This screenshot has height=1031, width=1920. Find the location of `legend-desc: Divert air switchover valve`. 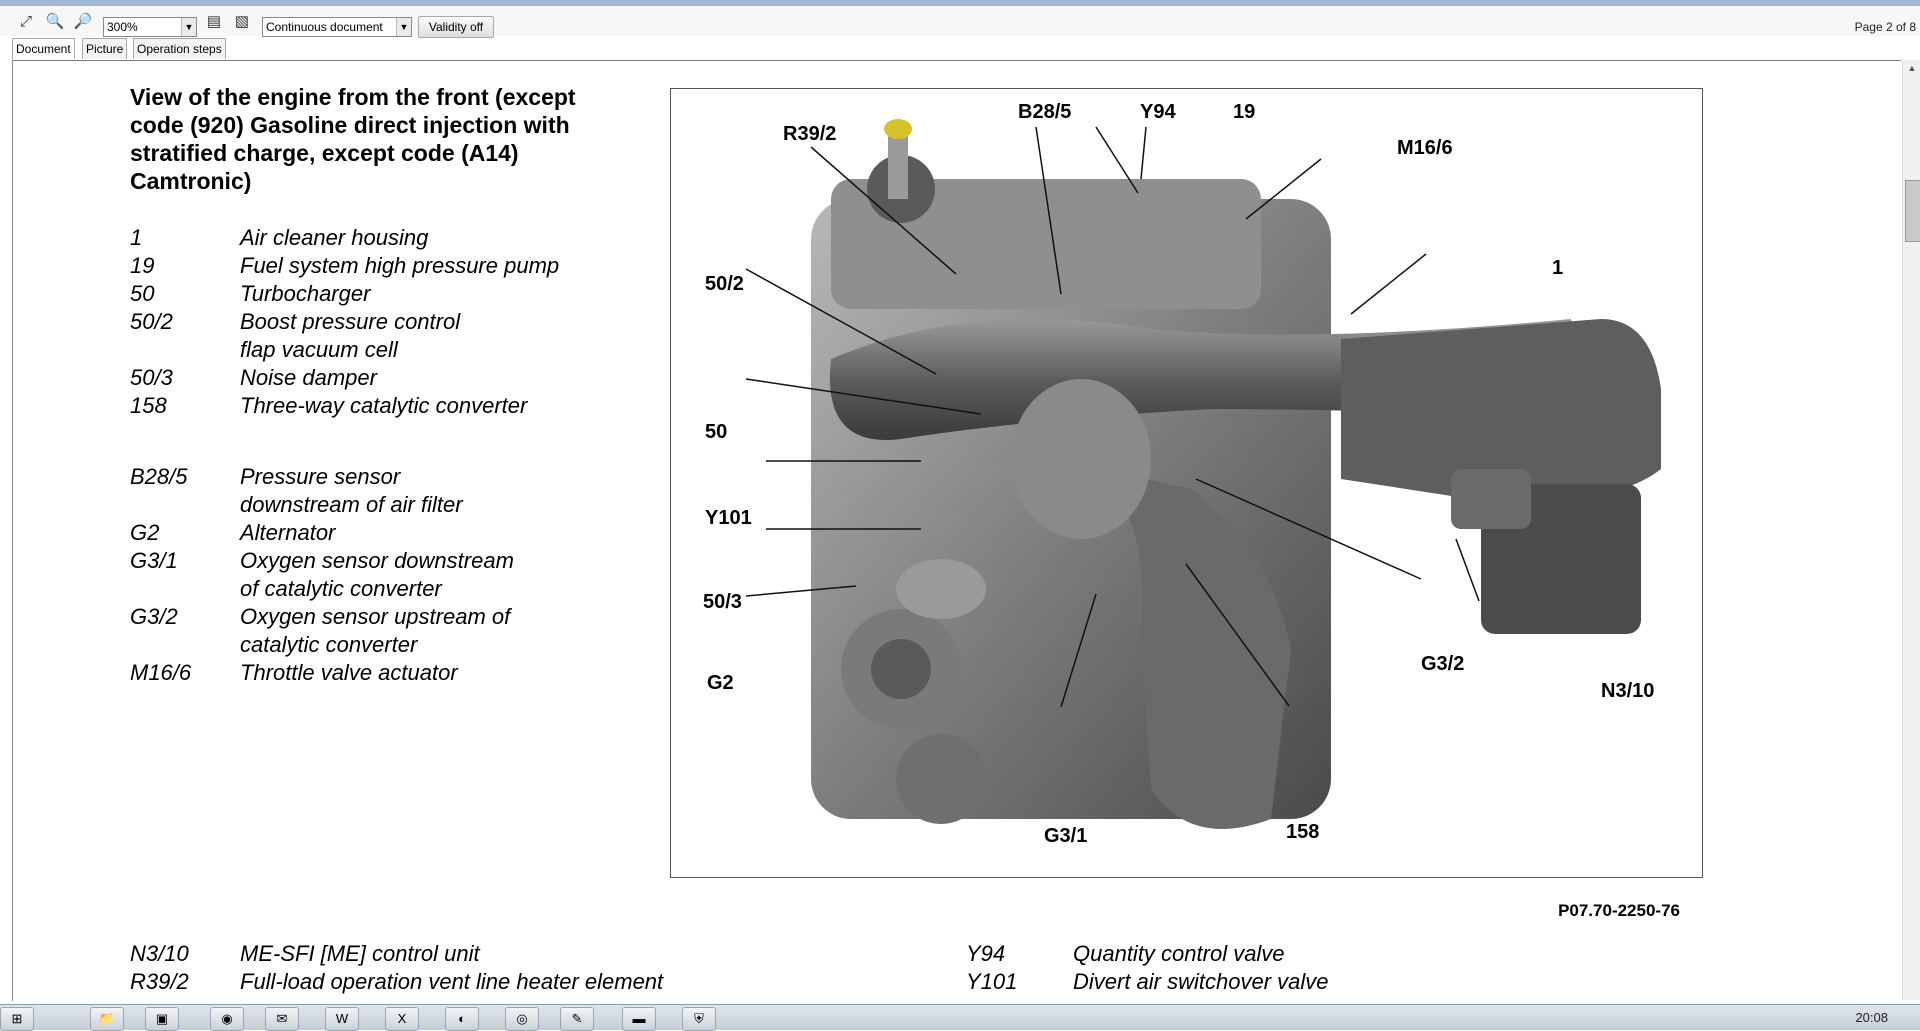

legend-desc: Divert air switchover valve is located at coordinates (1201, 981).